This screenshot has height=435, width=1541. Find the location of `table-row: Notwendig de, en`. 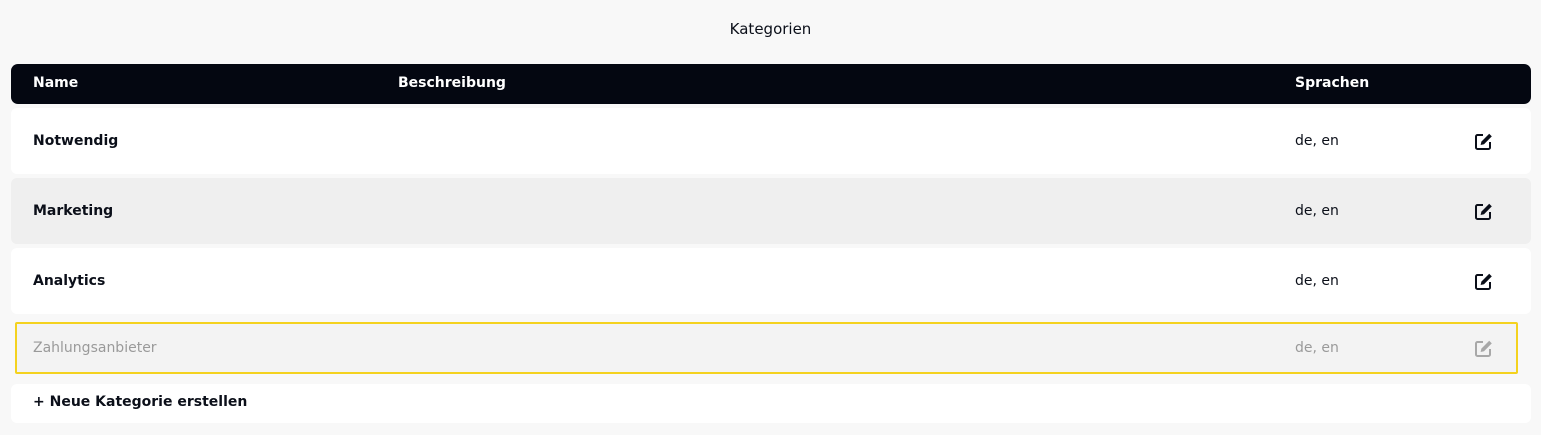

table-row: Notwendig de, en is located at coordinates (771, 141).